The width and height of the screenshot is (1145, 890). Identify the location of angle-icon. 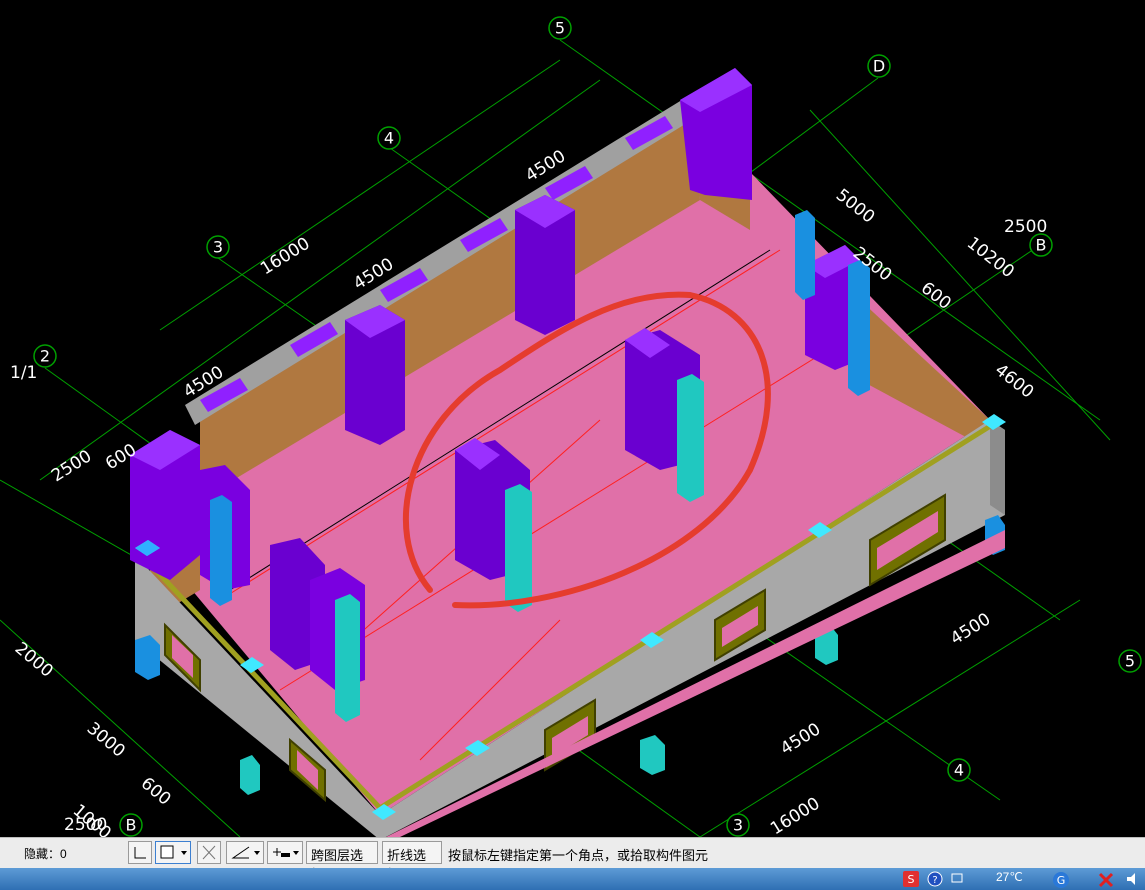
(245, 852).